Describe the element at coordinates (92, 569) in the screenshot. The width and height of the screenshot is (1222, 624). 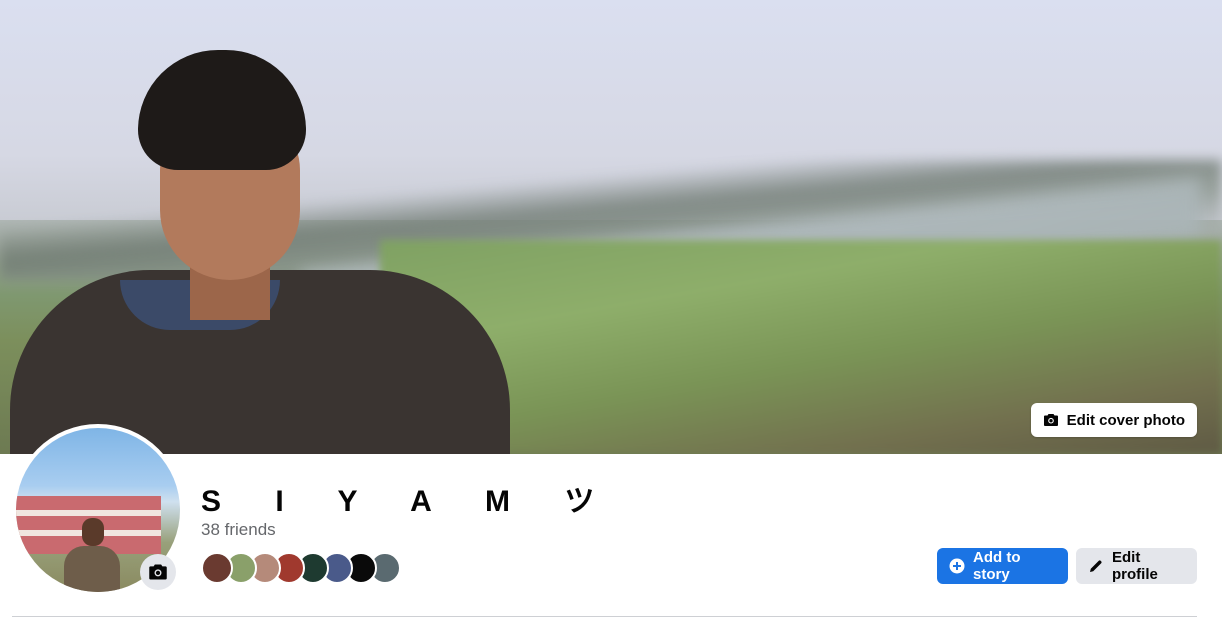
I see `avatar-person-body` at that location.